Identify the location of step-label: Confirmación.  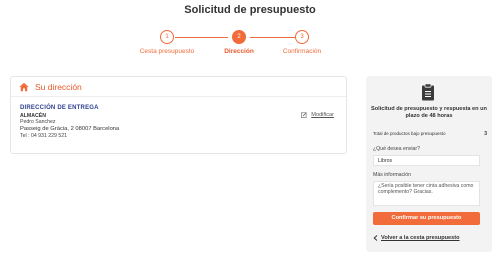
(302, 51).